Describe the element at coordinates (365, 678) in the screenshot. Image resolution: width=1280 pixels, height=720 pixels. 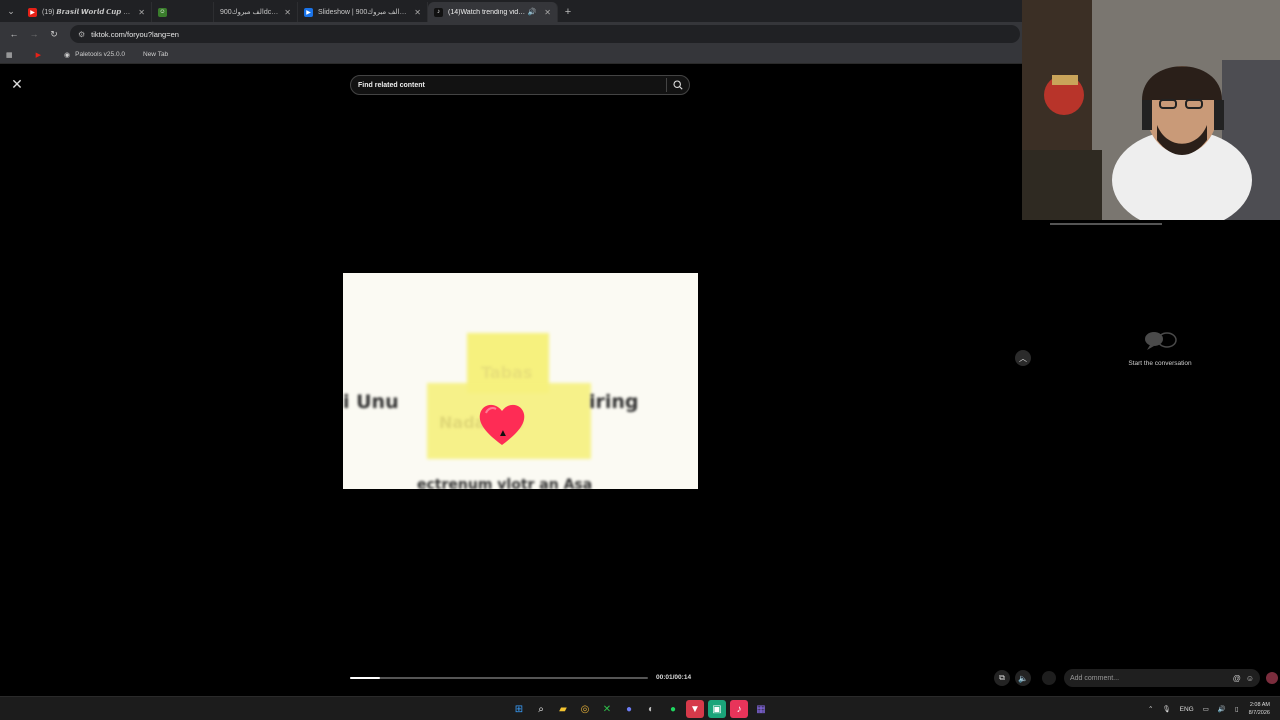
I see `progress-fill` at that location.